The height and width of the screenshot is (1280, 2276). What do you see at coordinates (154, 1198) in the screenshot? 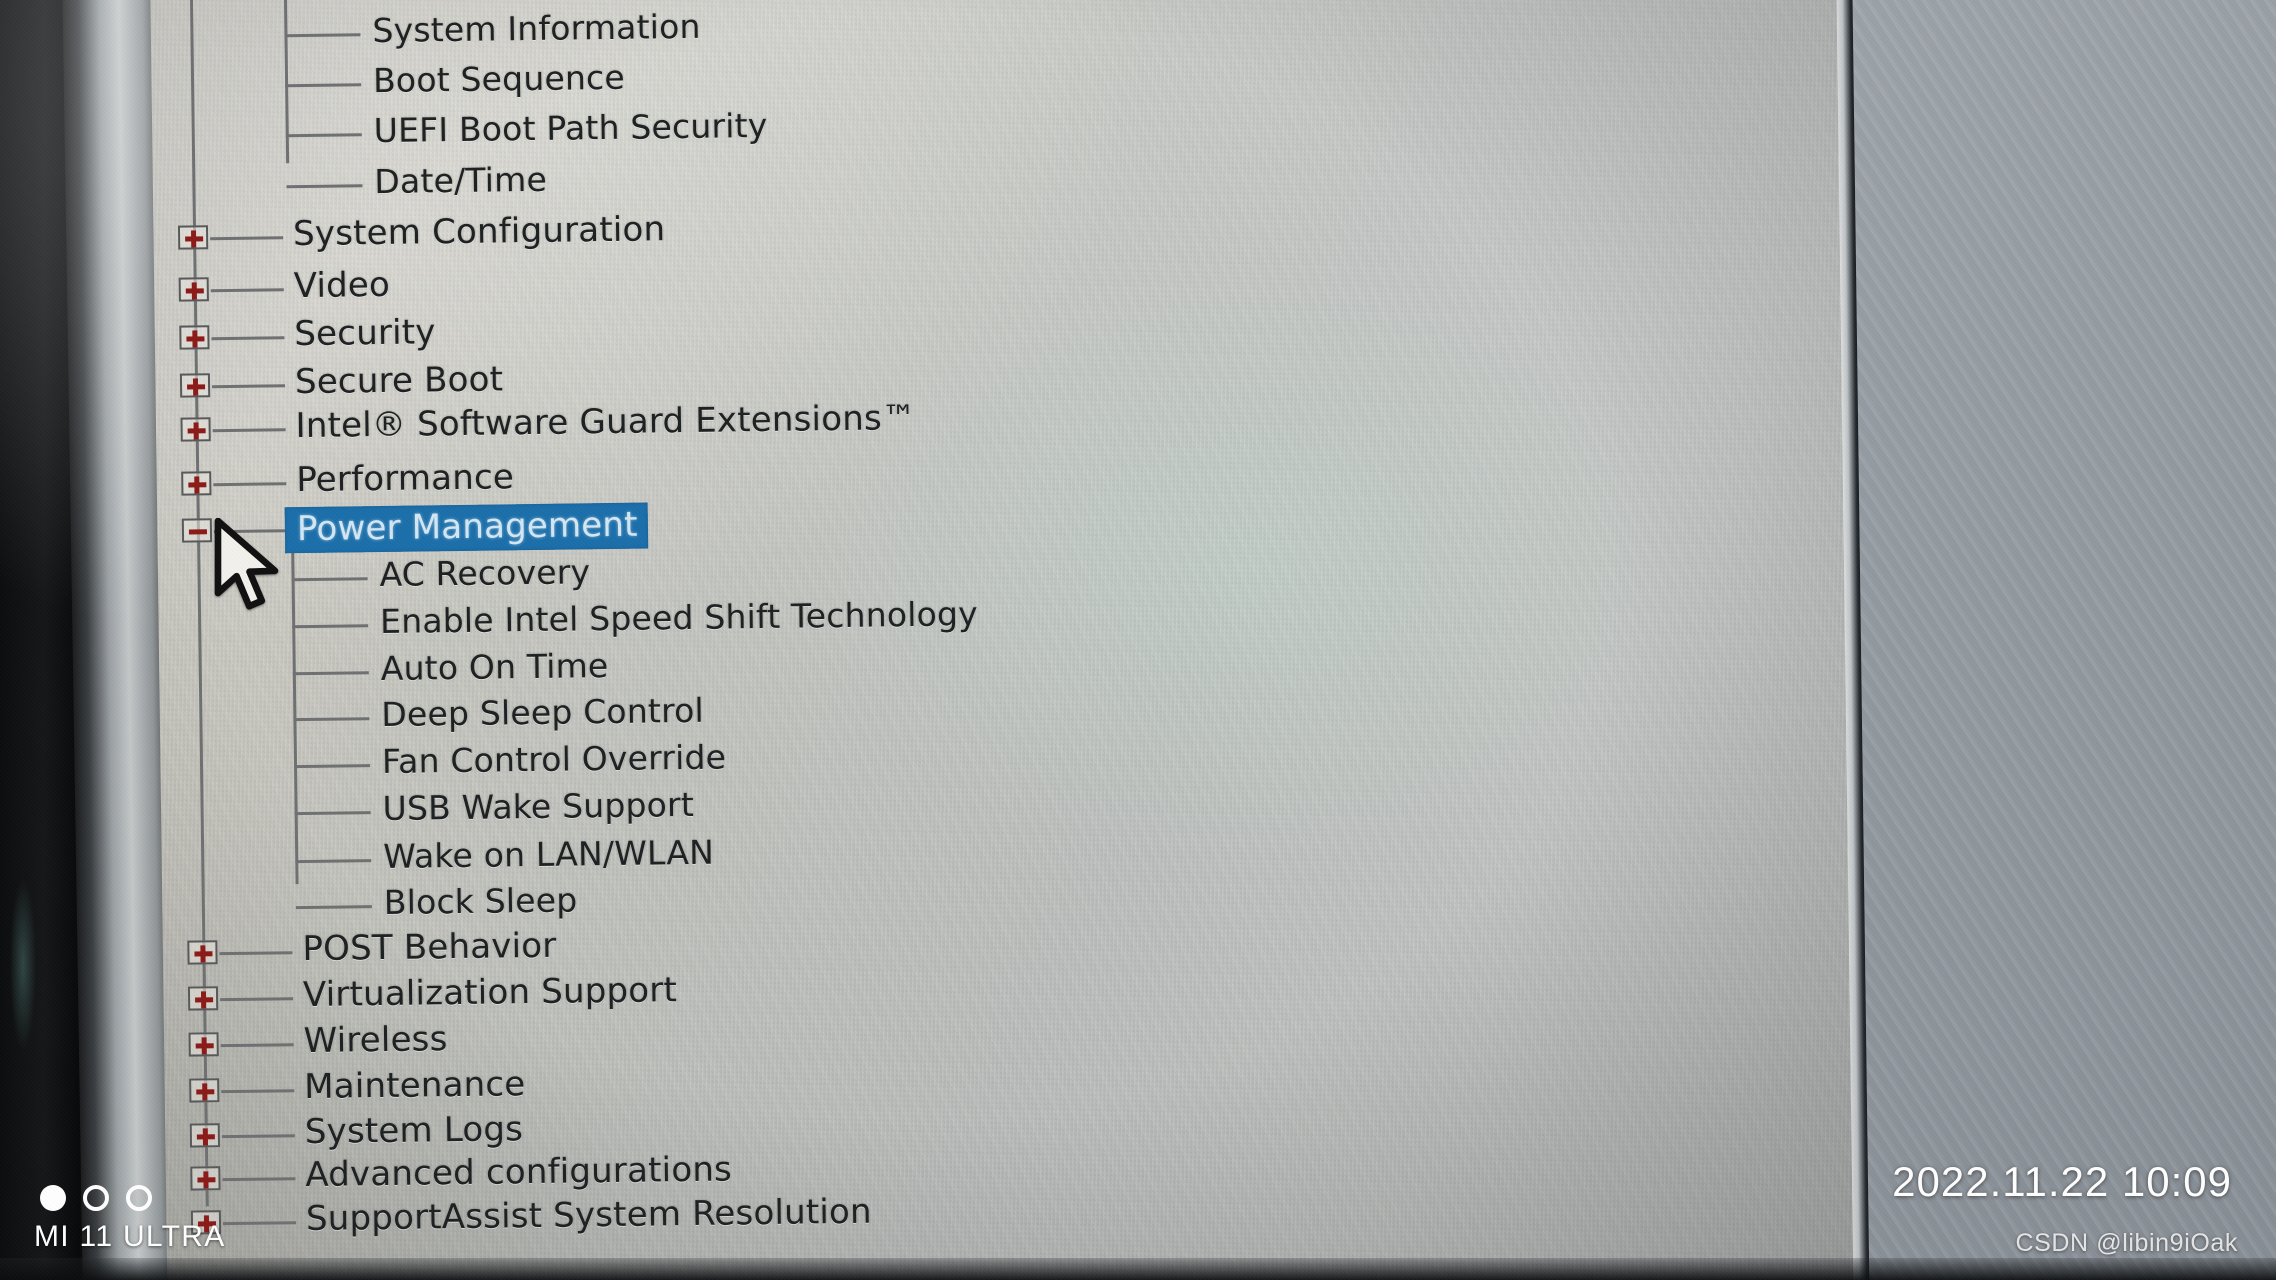
I see `camera-lens-dots-icon` at bounding box center [154, 1198].